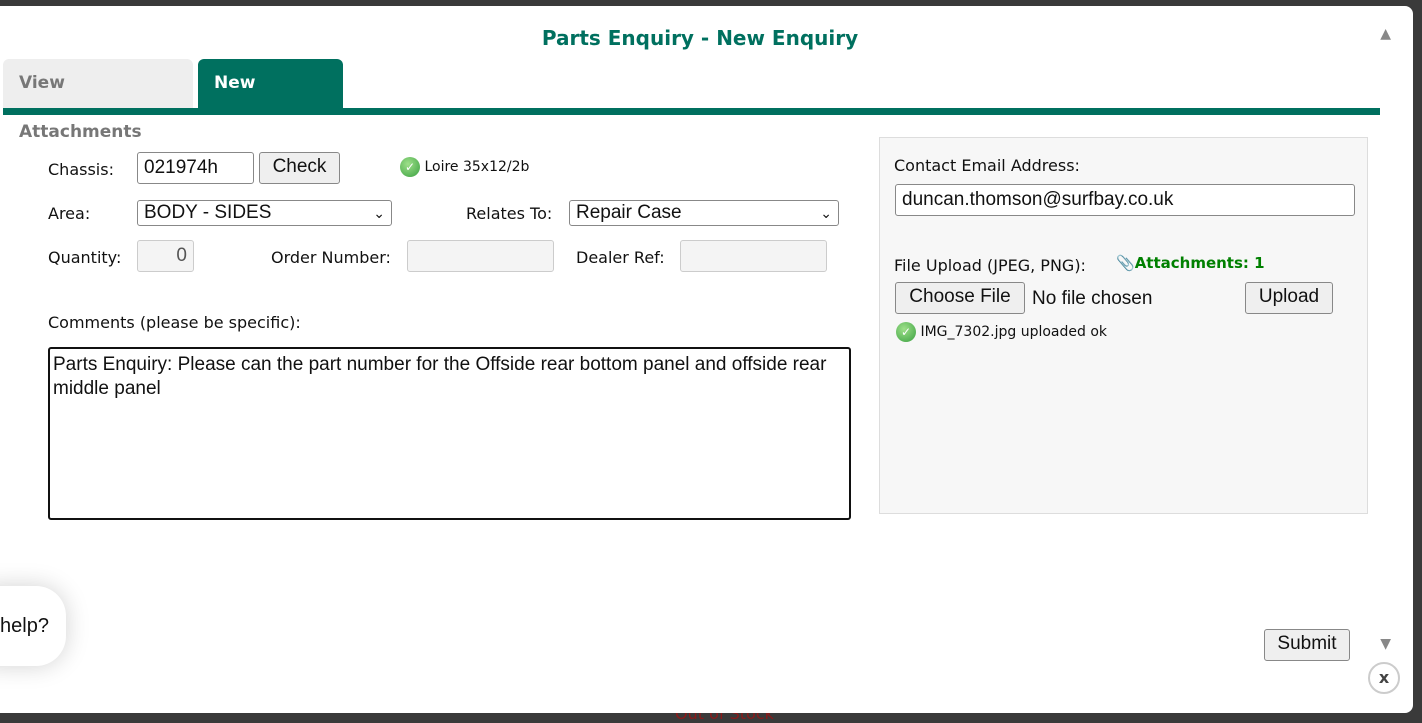 The image size is (1422, 723). Describe the element at coordinates (270, 100) in the screenshot. I see `tab-new-enquiry: New Enquiry` at that location.